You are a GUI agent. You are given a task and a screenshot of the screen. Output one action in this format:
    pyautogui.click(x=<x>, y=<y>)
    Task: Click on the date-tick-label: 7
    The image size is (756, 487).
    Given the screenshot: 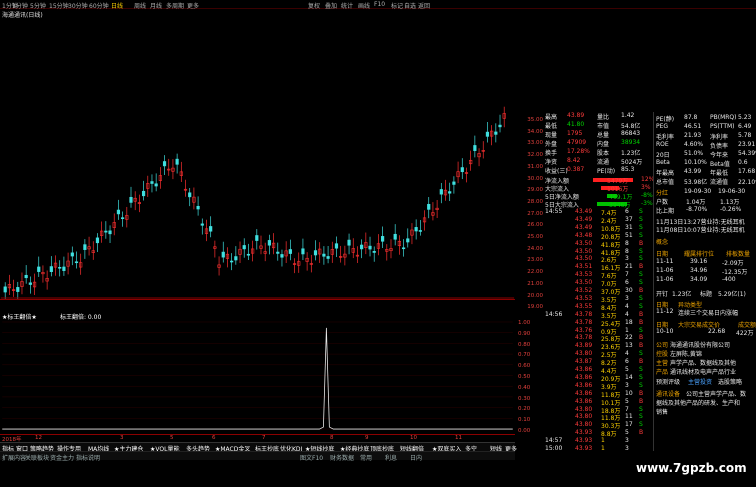 What is the action you would take?
    pyautogui.click(x=264, y=438)
    